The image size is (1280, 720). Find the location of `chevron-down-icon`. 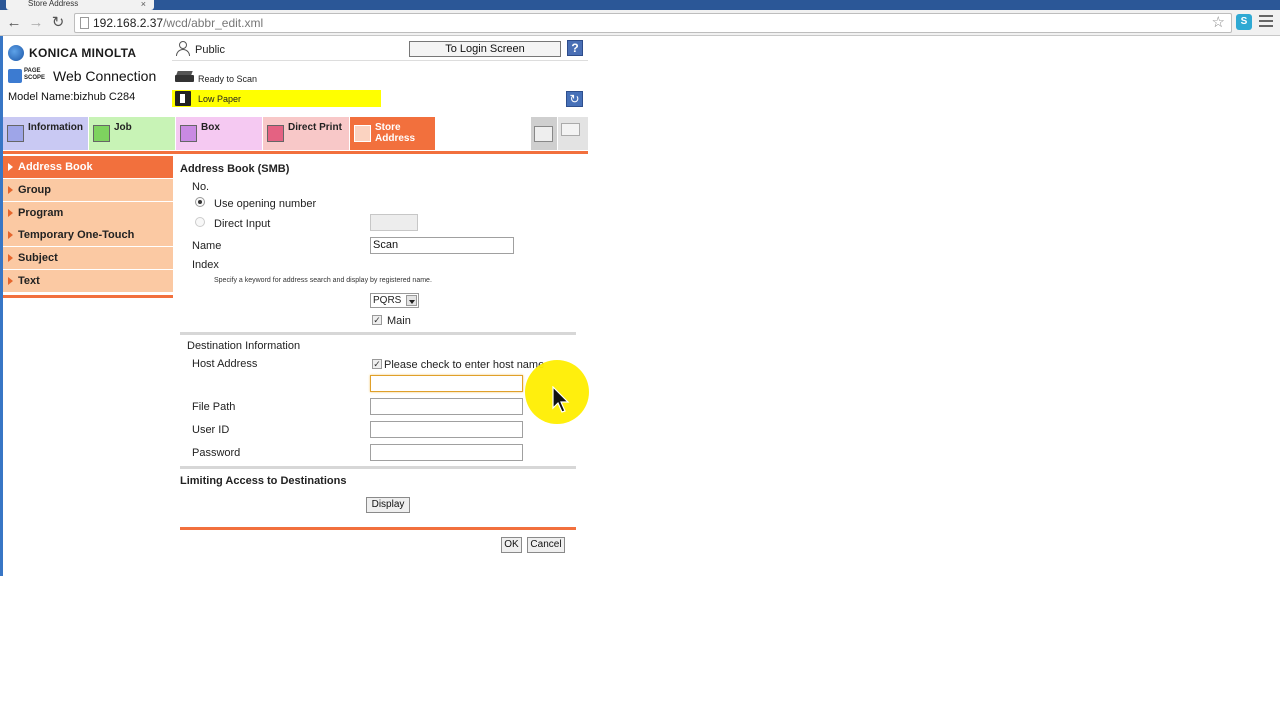

chevron-down-icon is located at coordinates (411, 300).